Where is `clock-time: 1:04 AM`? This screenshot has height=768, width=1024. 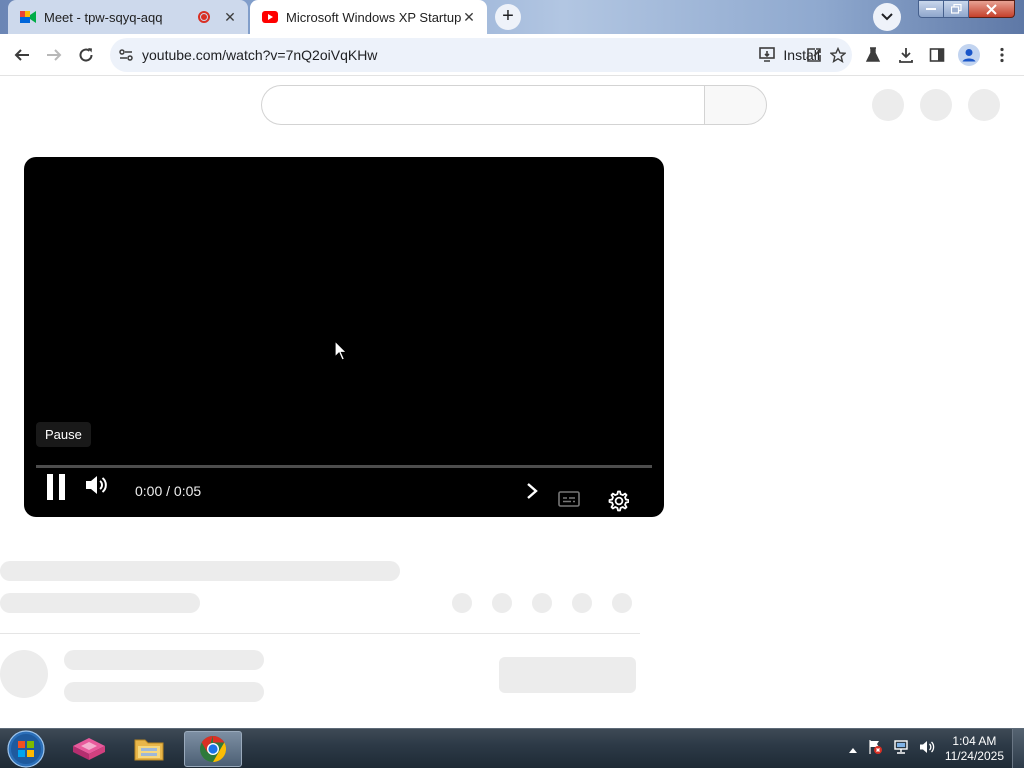
clock-time: 1:04 AM is located at coordinates (974, 741).